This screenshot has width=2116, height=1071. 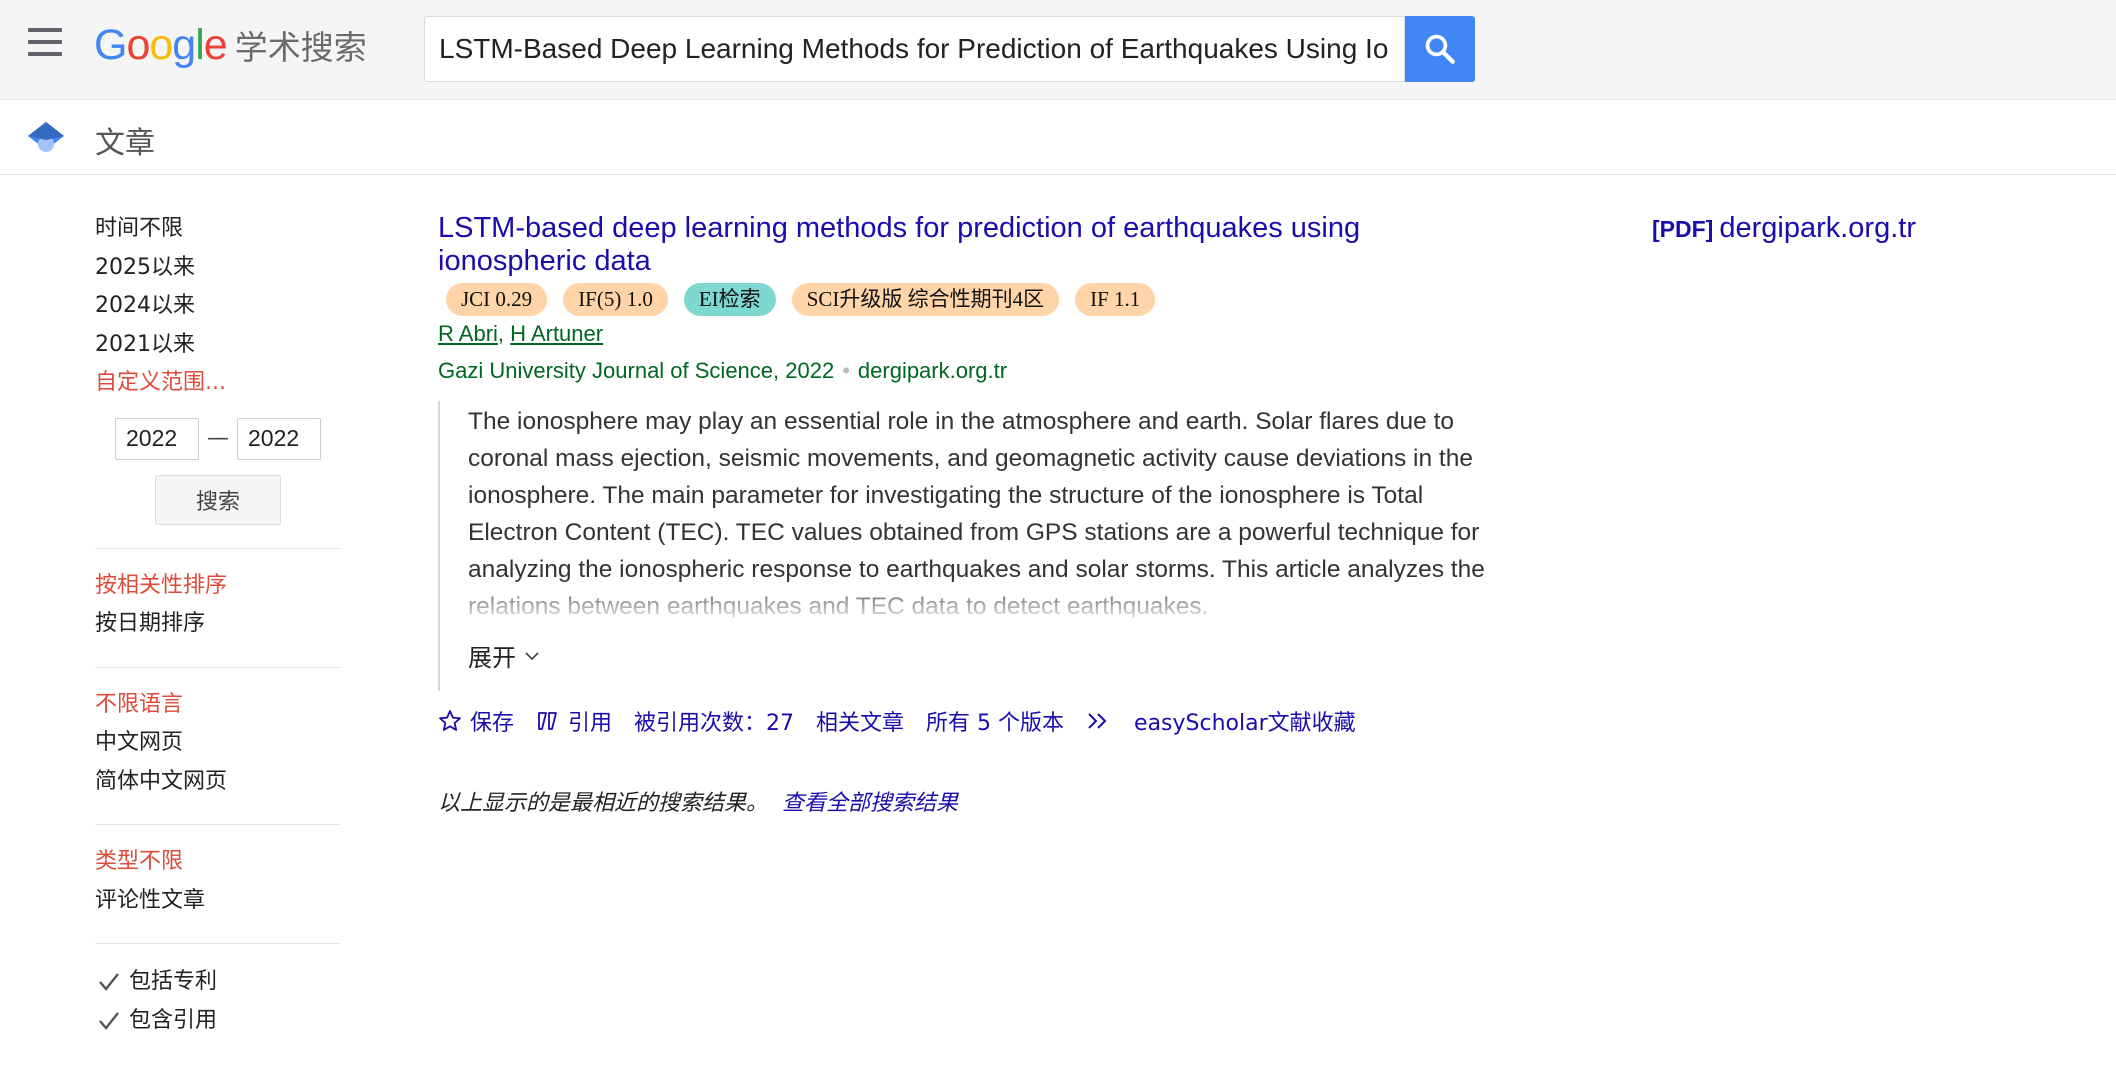 I want to click on top-bar: Google 学术搜索, so click(x=1058, y=50).